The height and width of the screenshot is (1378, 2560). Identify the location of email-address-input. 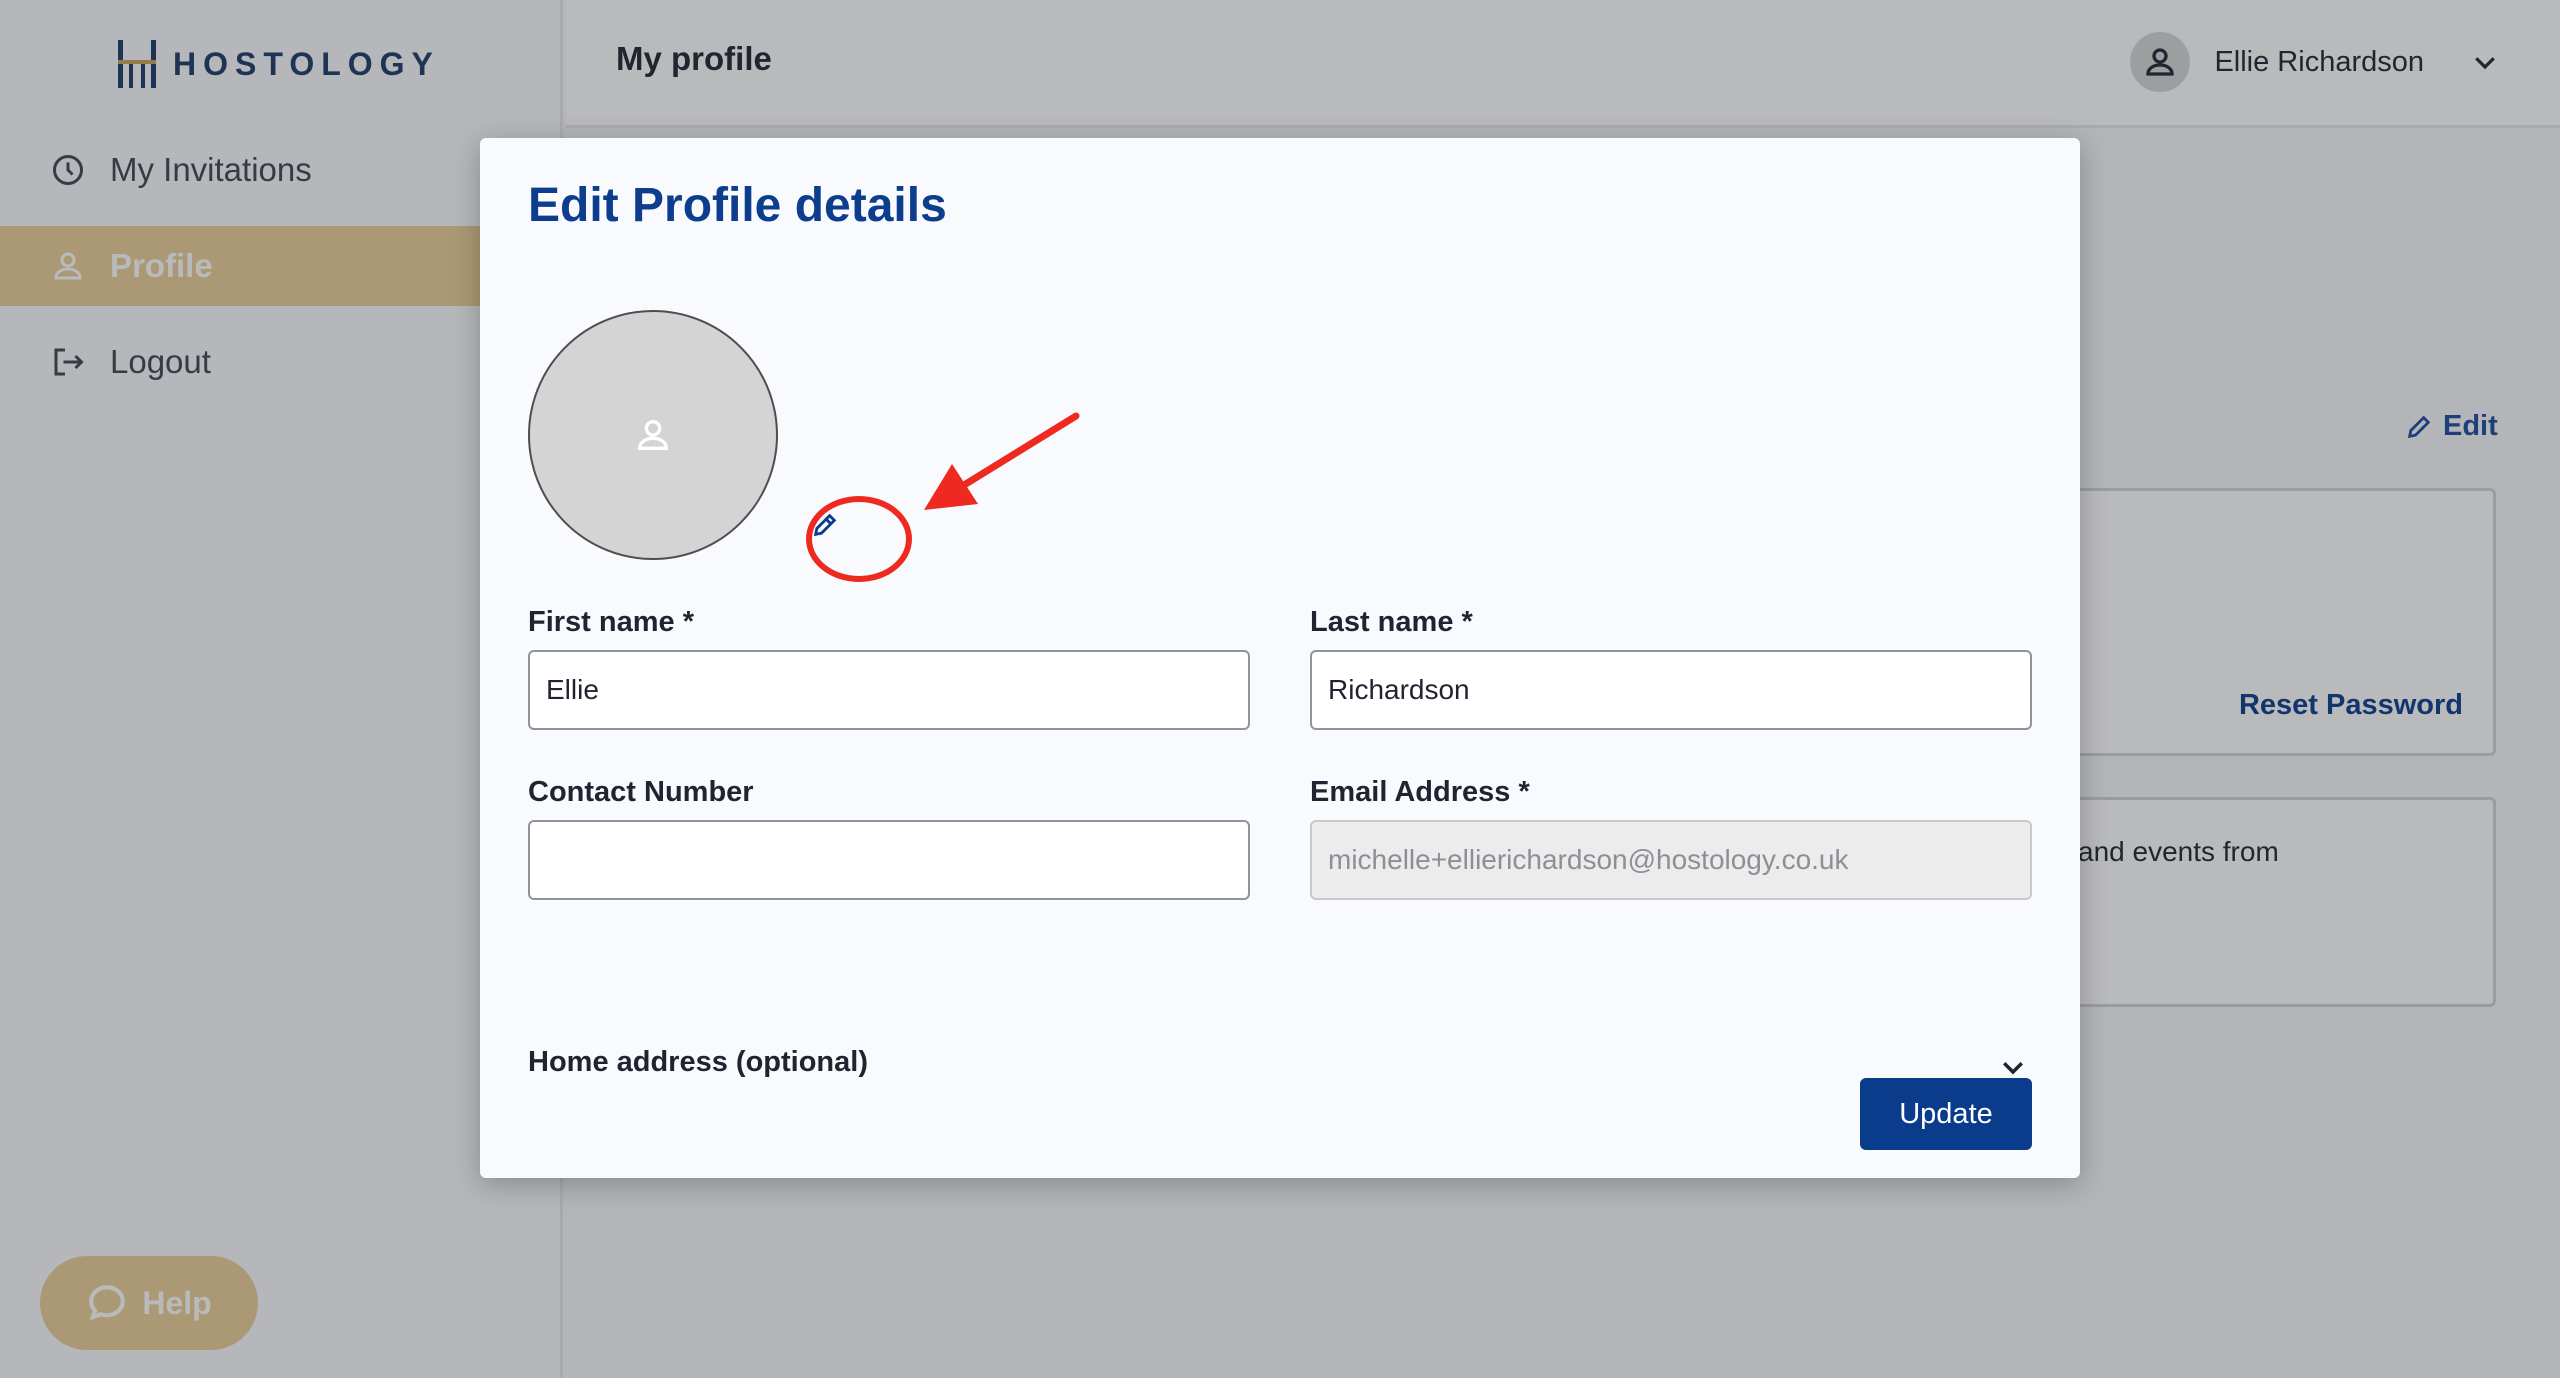
(1671, 860).